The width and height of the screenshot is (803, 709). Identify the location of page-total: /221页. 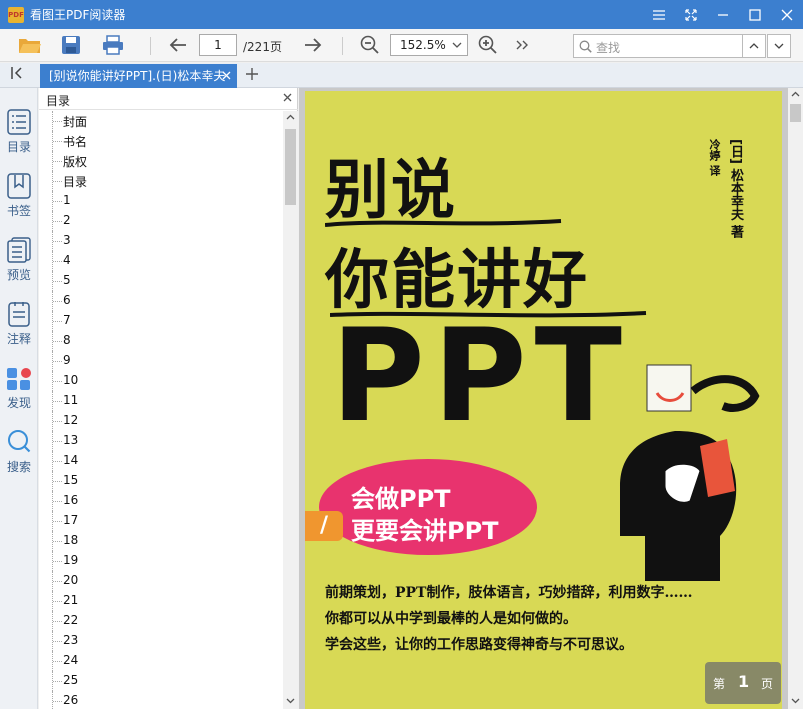
(262, 47).